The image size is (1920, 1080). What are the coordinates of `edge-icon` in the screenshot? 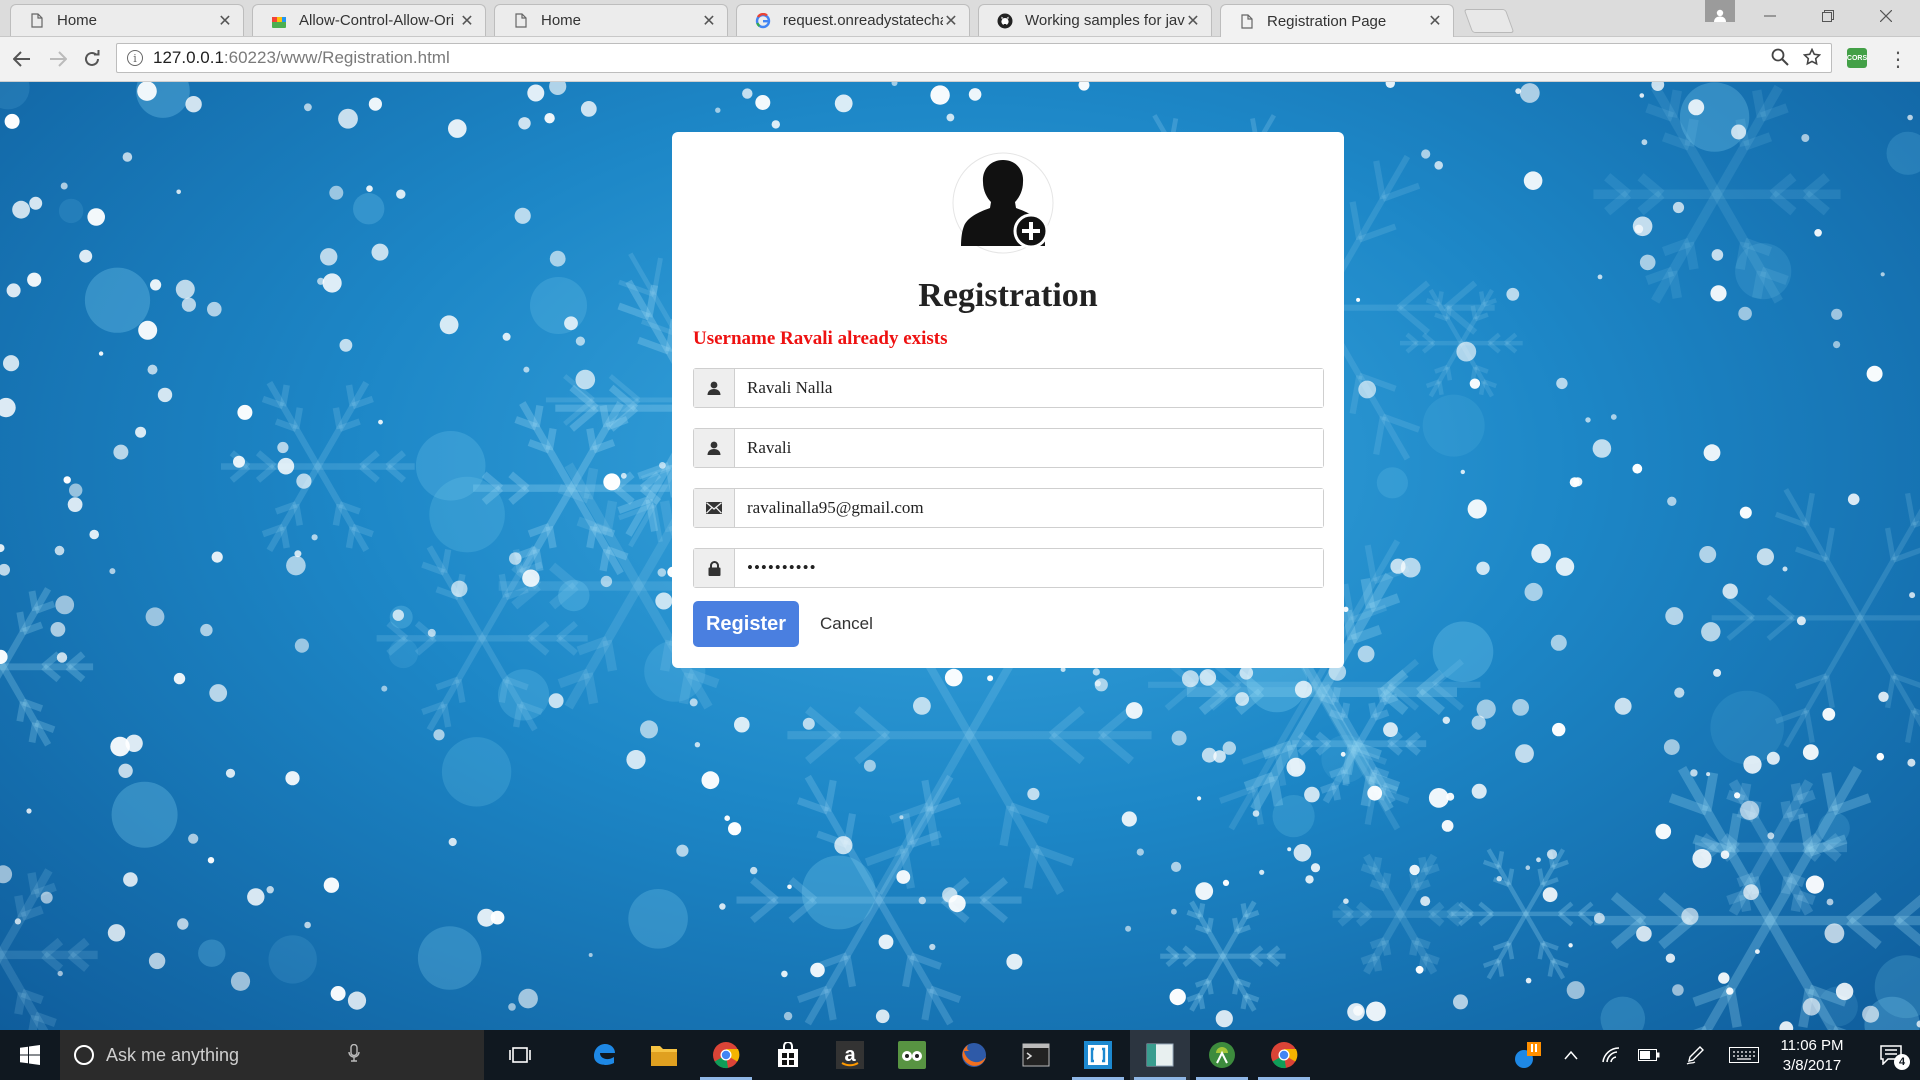 It's located at (604, 1055).